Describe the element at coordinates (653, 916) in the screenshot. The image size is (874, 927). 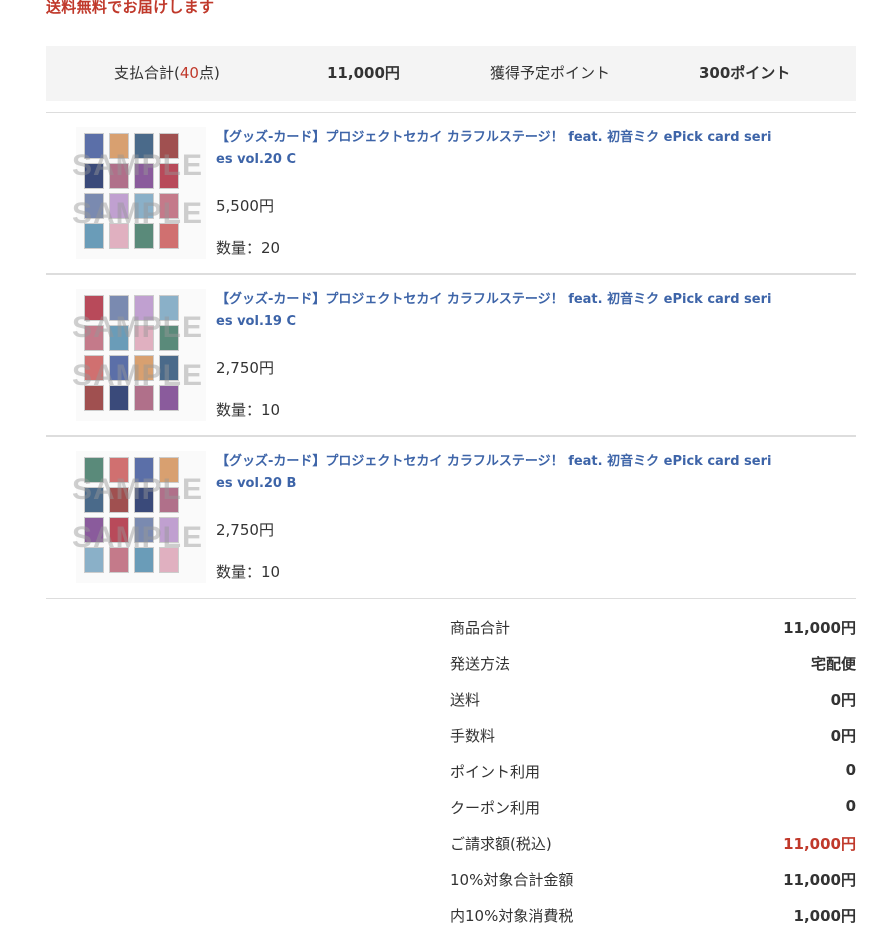
I see `totals-row-consumption-tax: 内10%対象消費税 1,000円` at that location.